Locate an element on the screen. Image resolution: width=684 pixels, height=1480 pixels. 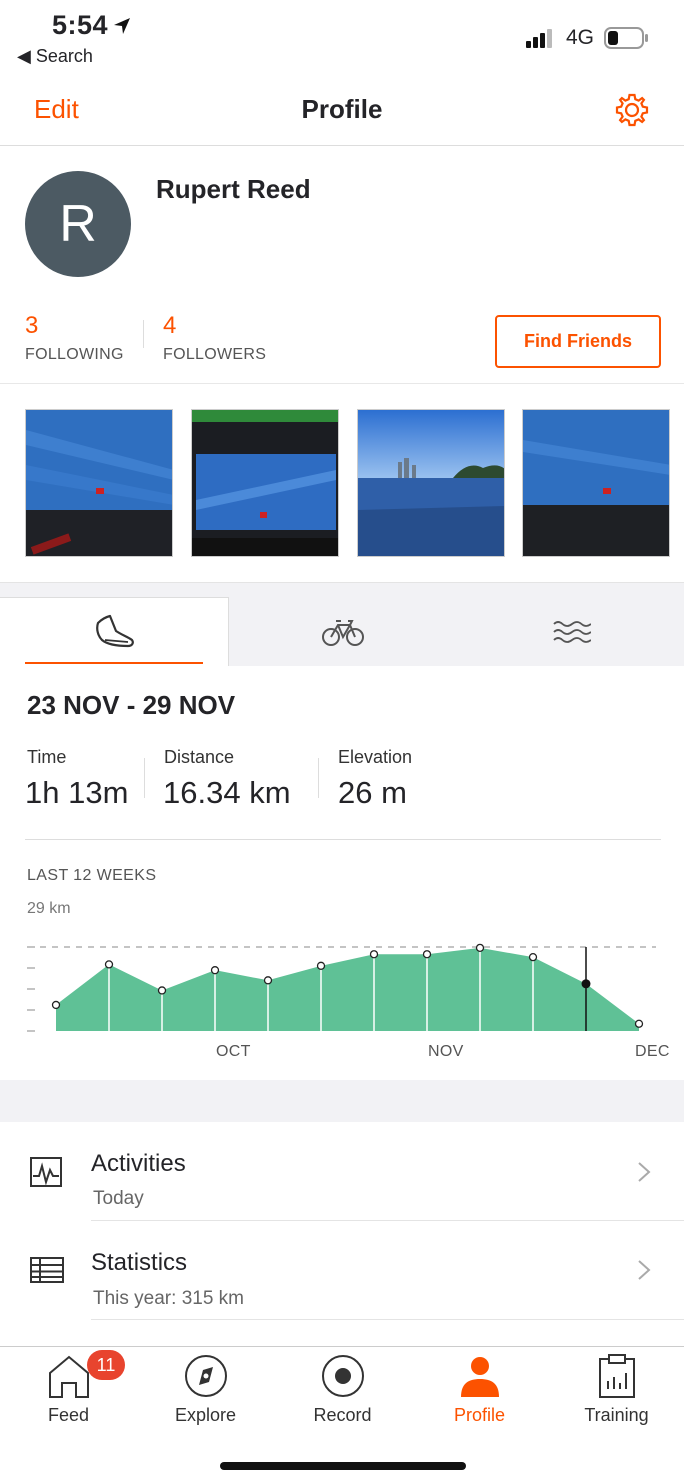
distance-value: 16.34 km is located at coordinates (227, 792).